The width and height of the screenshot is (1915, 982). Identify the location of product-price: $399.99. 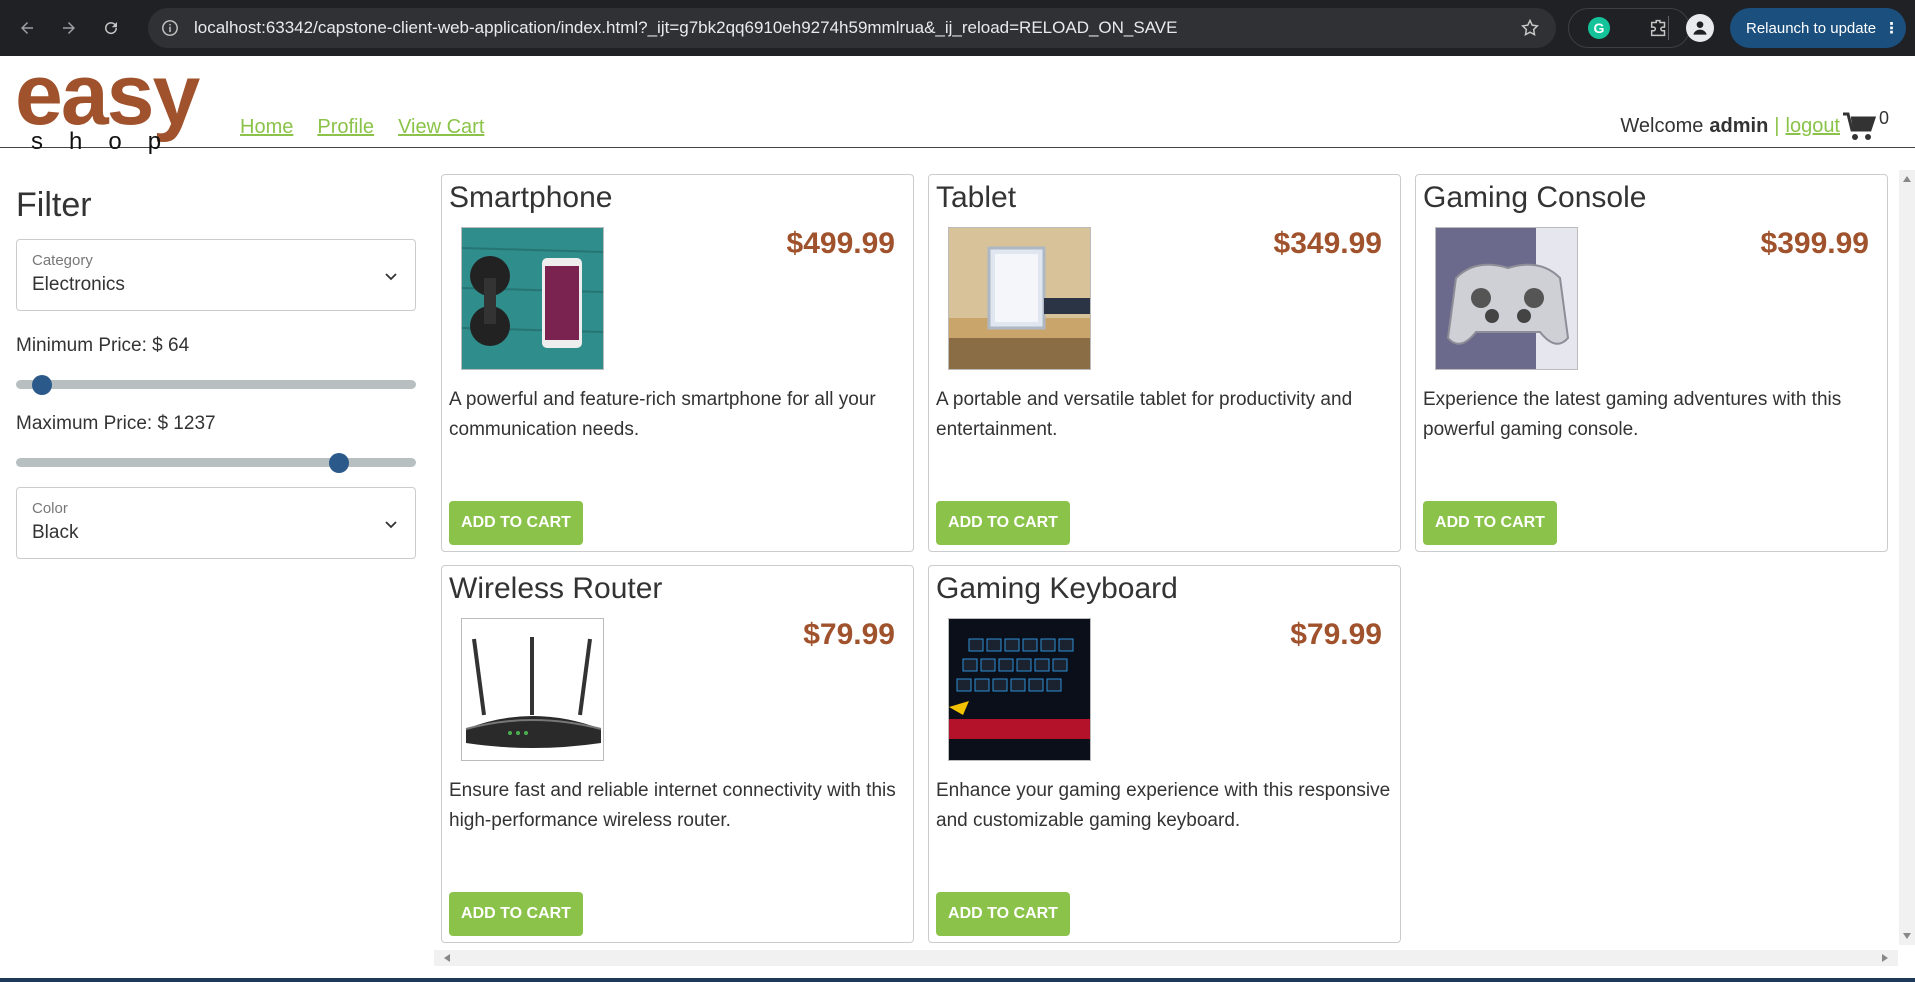
(1814, 243).